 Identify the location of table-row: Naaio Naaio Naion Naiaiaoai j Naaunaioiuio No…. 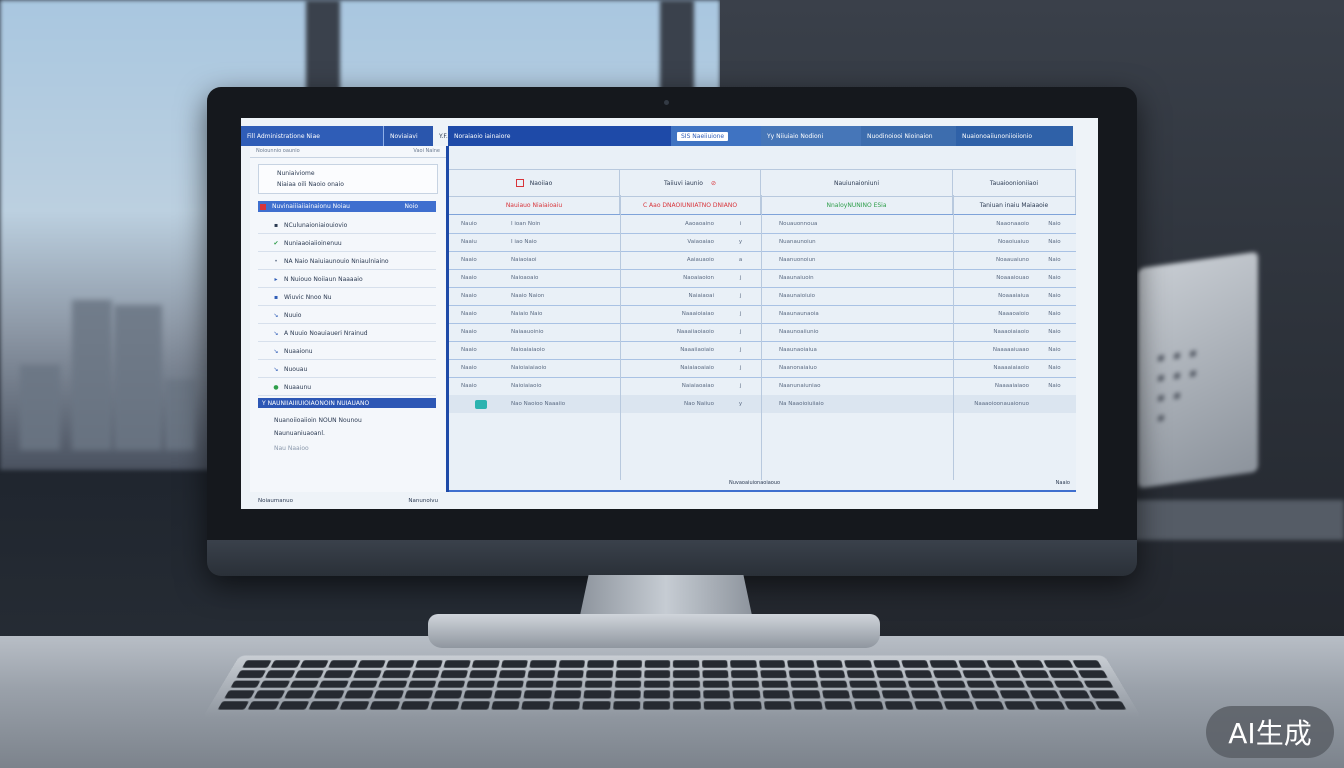
(762, 296).